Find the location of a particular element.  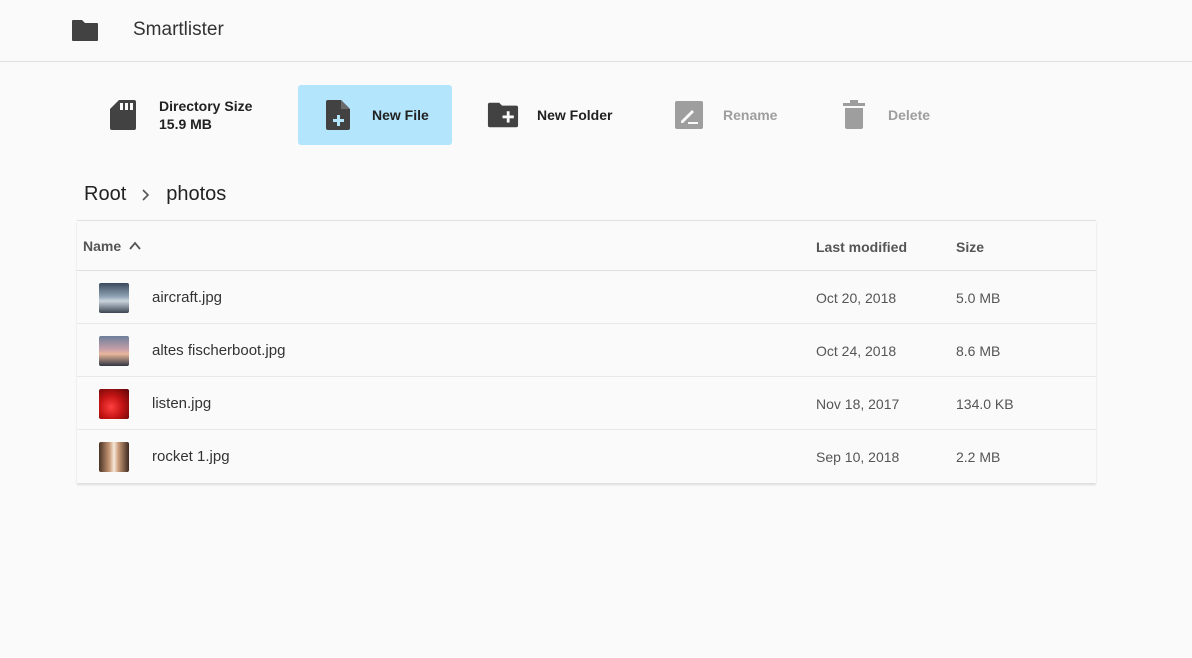

file-modified: Sep 10, 2018 is located at coordinates (858, 457).